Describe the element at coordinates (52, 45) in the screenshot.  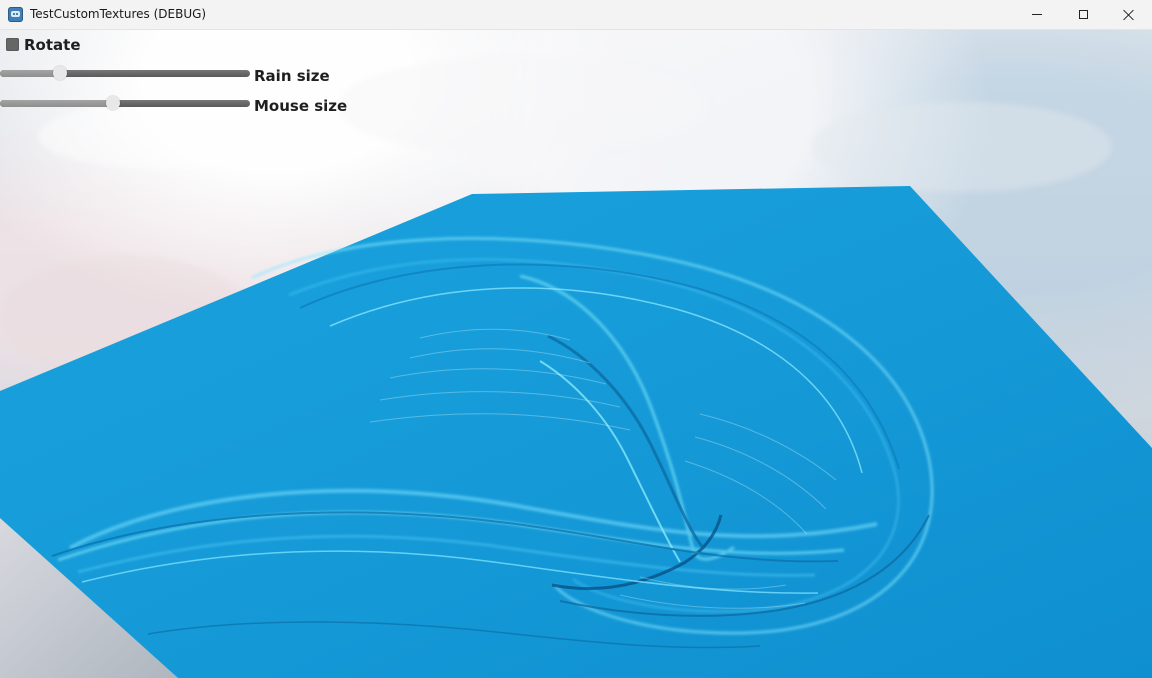
I see `rotate-label: Rotate` at that location.